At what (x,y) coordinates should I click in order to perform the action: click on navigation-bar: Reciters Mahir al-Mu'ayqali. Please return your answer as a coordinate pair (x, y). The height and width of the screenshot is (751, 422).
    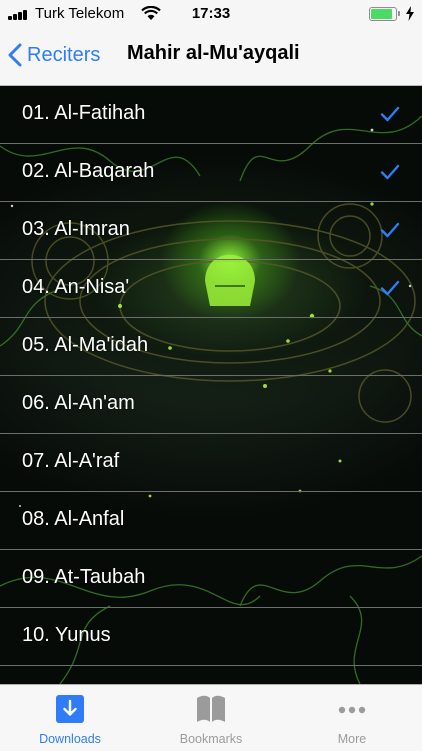
    Looking at the image, I should click on (211, 56).